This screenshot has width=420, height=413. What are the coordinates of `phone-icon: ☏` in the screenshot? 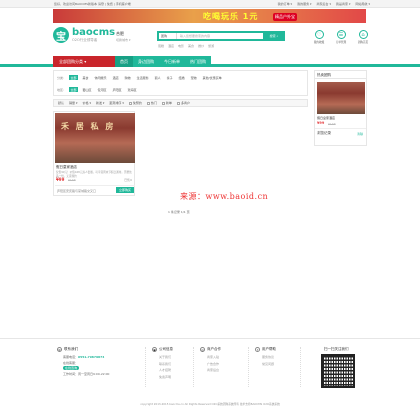 It's located at (59, 349).